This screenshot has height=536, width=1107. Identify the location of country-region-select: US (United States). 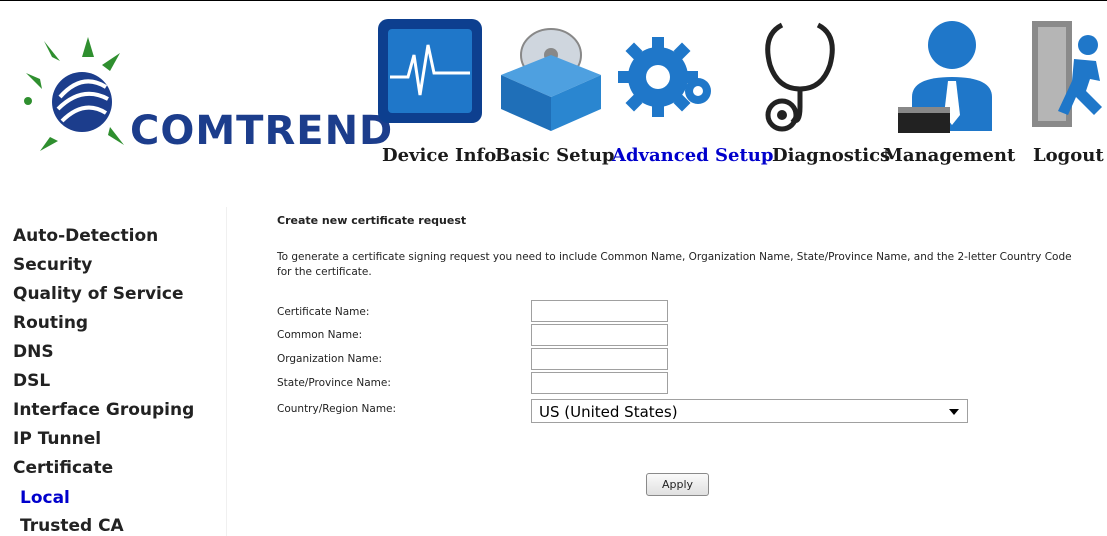
(749, 411).